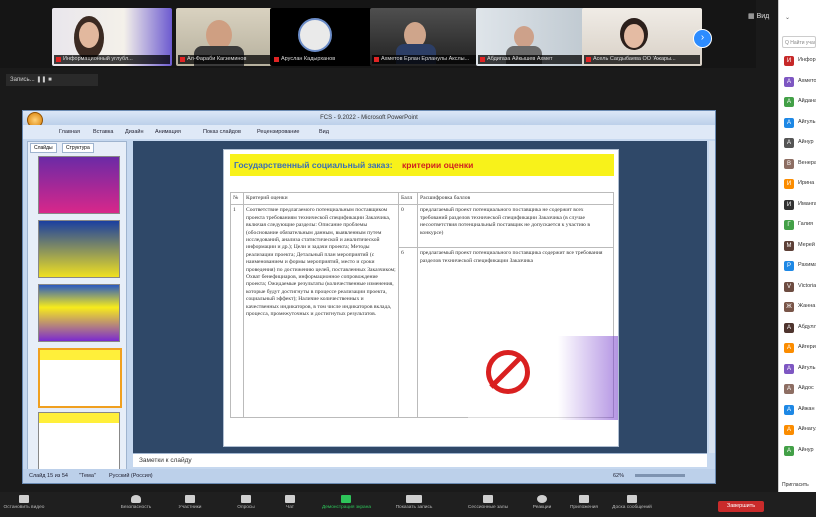 Image resolution: width=816 pixels, height=517 pixels. I want to click on participant-row: А Ахметов, so click(799, 82).